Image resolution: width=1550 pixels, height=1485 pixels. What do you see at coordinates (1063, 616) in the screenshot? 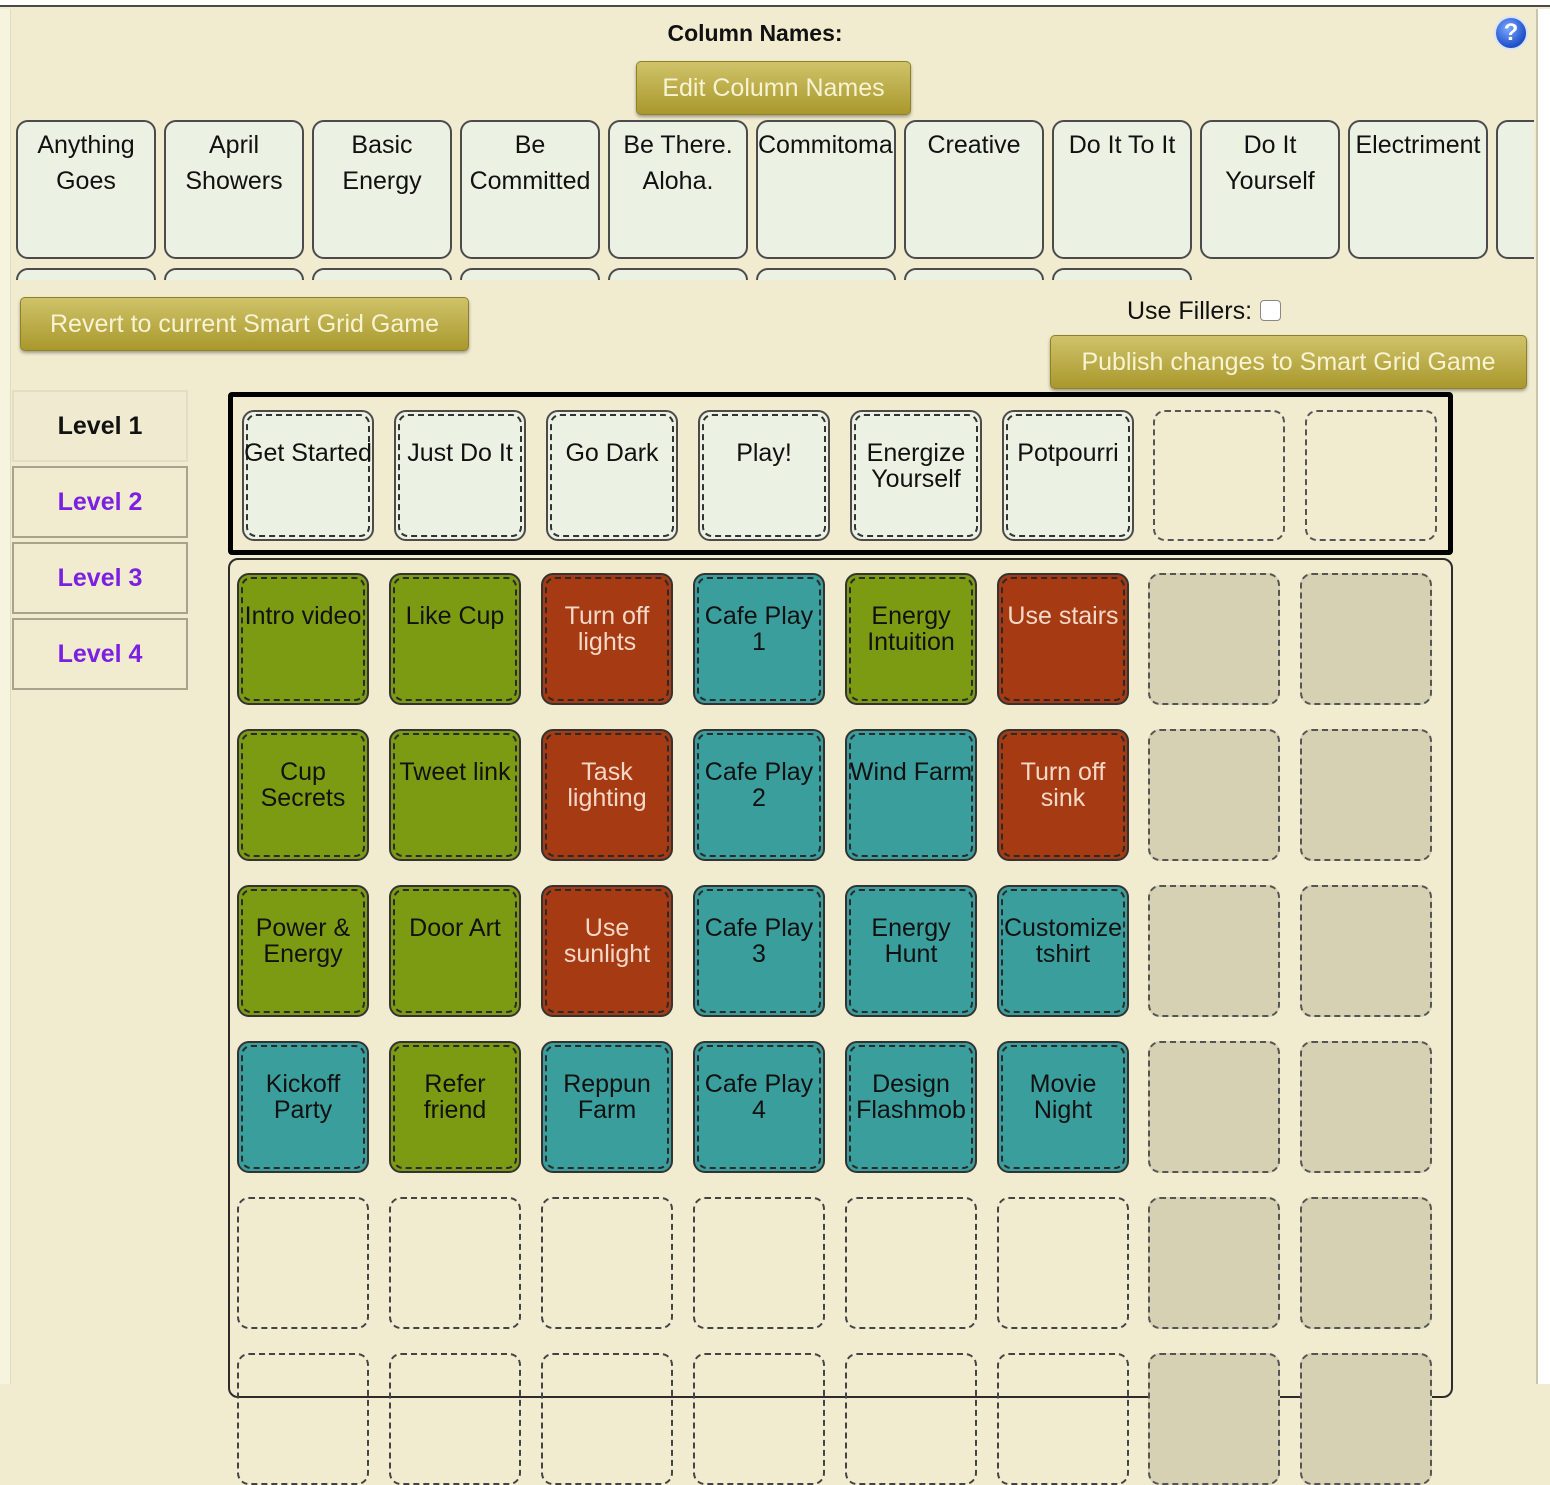
I see `grid-action-label: Use stairs` at bounding box center [1063, 616].